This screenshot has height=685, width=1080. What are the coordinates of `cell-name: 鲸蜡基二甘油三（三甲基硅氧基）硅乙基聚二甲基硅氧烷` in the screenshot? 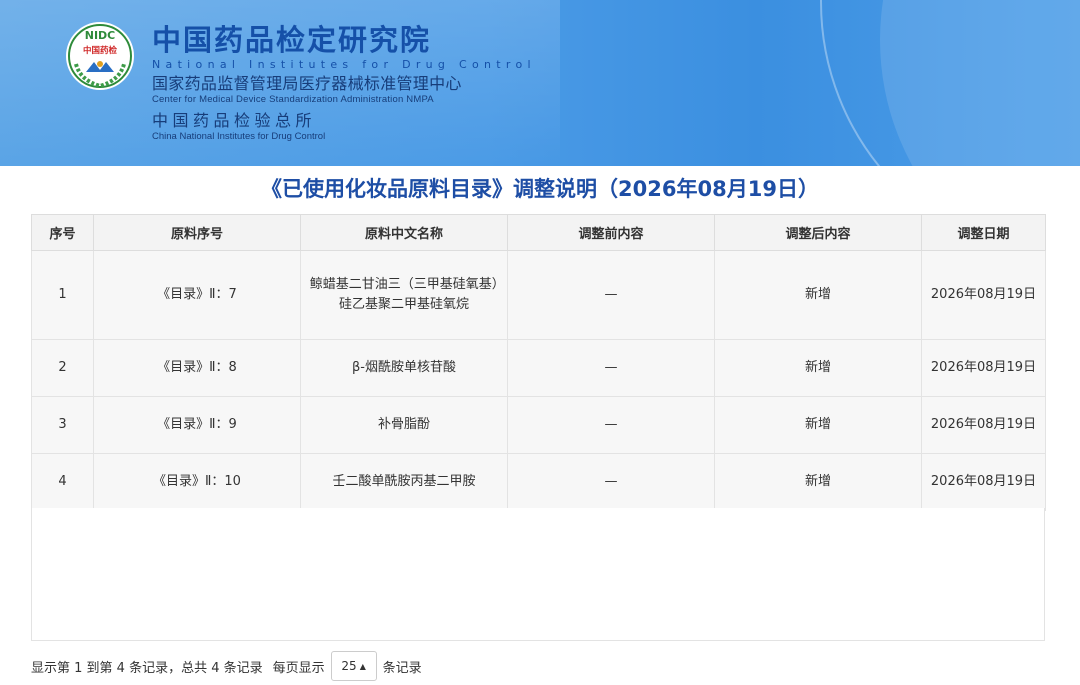 It's located at (404, 295).